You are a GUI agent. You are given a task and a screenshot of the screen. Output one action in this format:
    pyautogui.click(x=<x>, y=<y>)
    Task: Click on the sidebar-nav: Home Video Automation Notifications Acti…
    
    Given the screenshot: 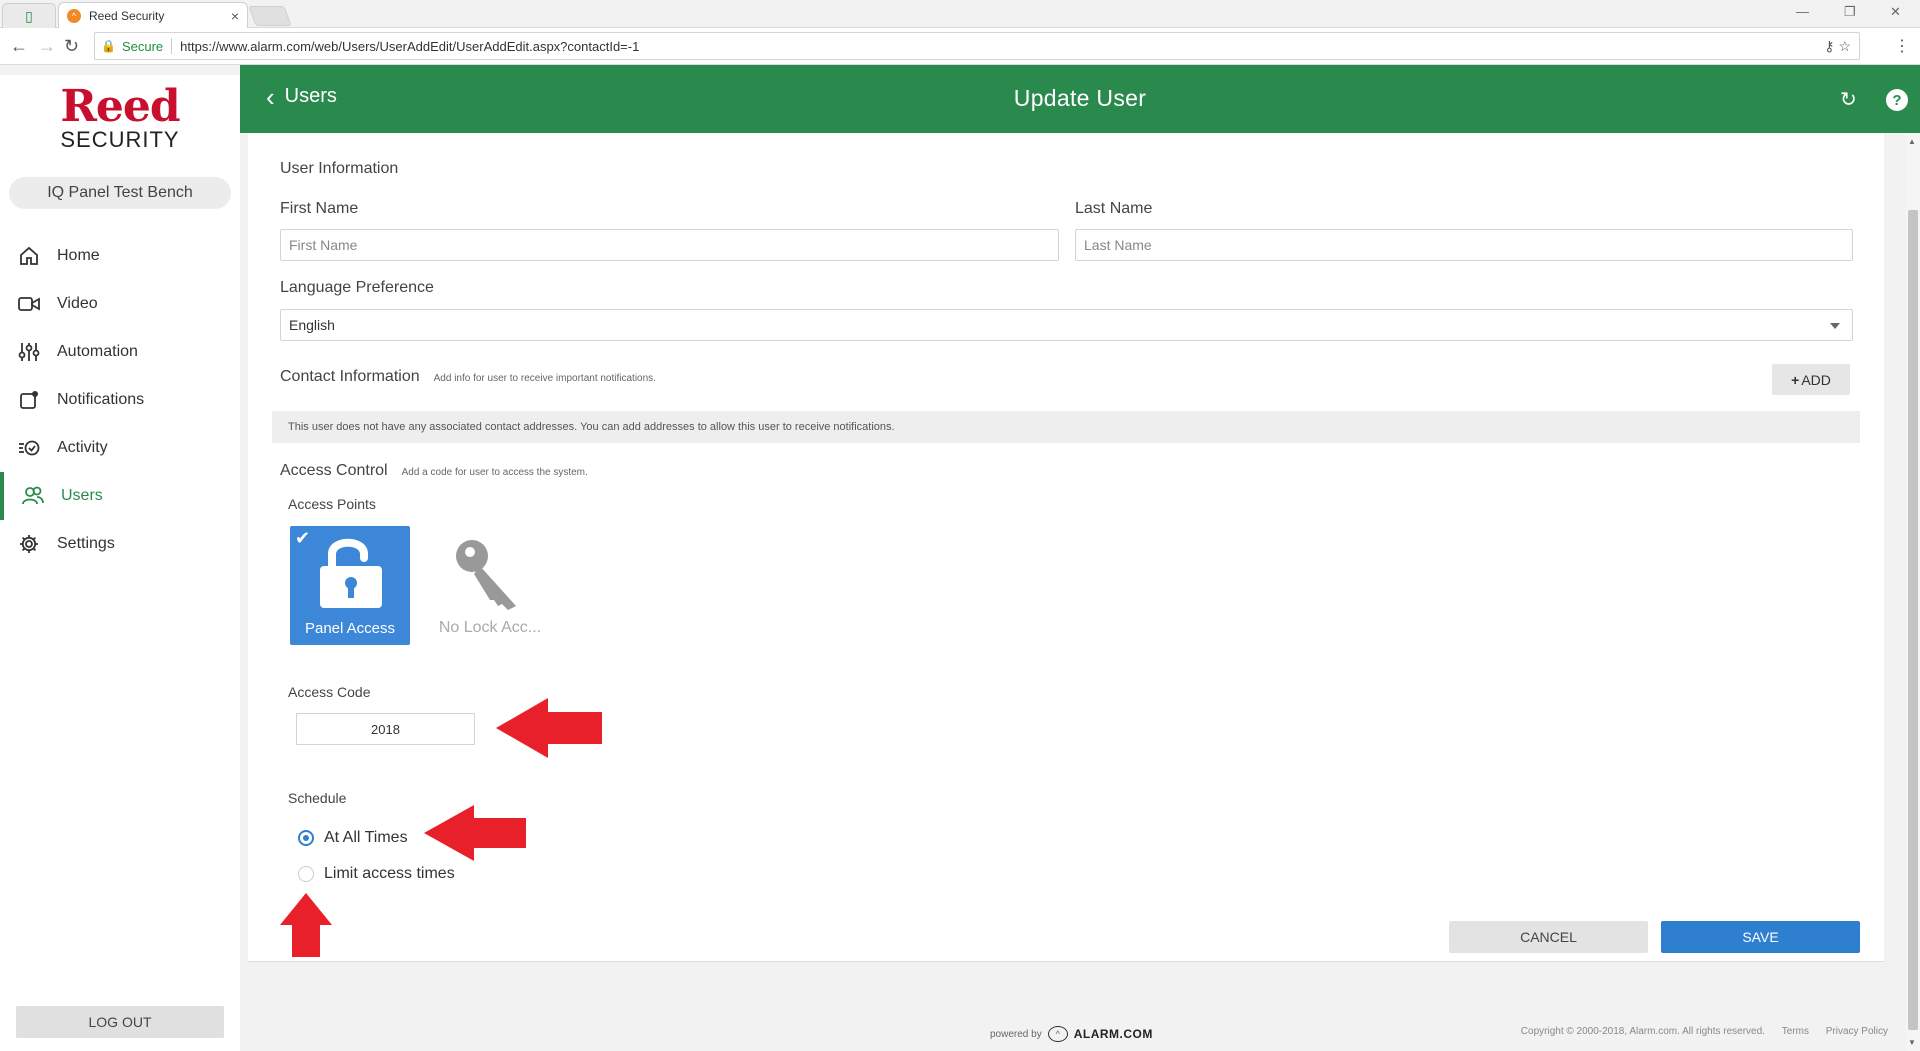 What is the action you would take?
    pyautogui.click(x=120, y=400)
    